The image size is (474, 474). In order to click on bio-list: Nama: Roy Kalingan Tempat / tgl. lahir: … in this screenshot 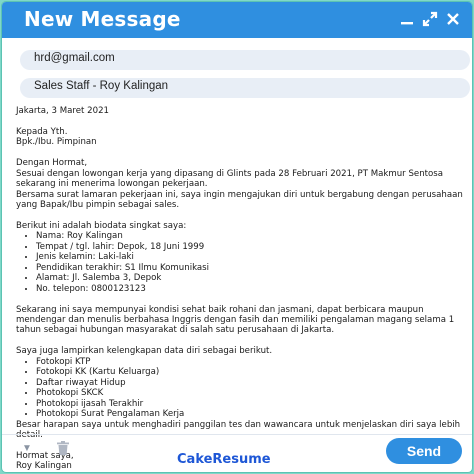, I will do `click(240, 262)`.